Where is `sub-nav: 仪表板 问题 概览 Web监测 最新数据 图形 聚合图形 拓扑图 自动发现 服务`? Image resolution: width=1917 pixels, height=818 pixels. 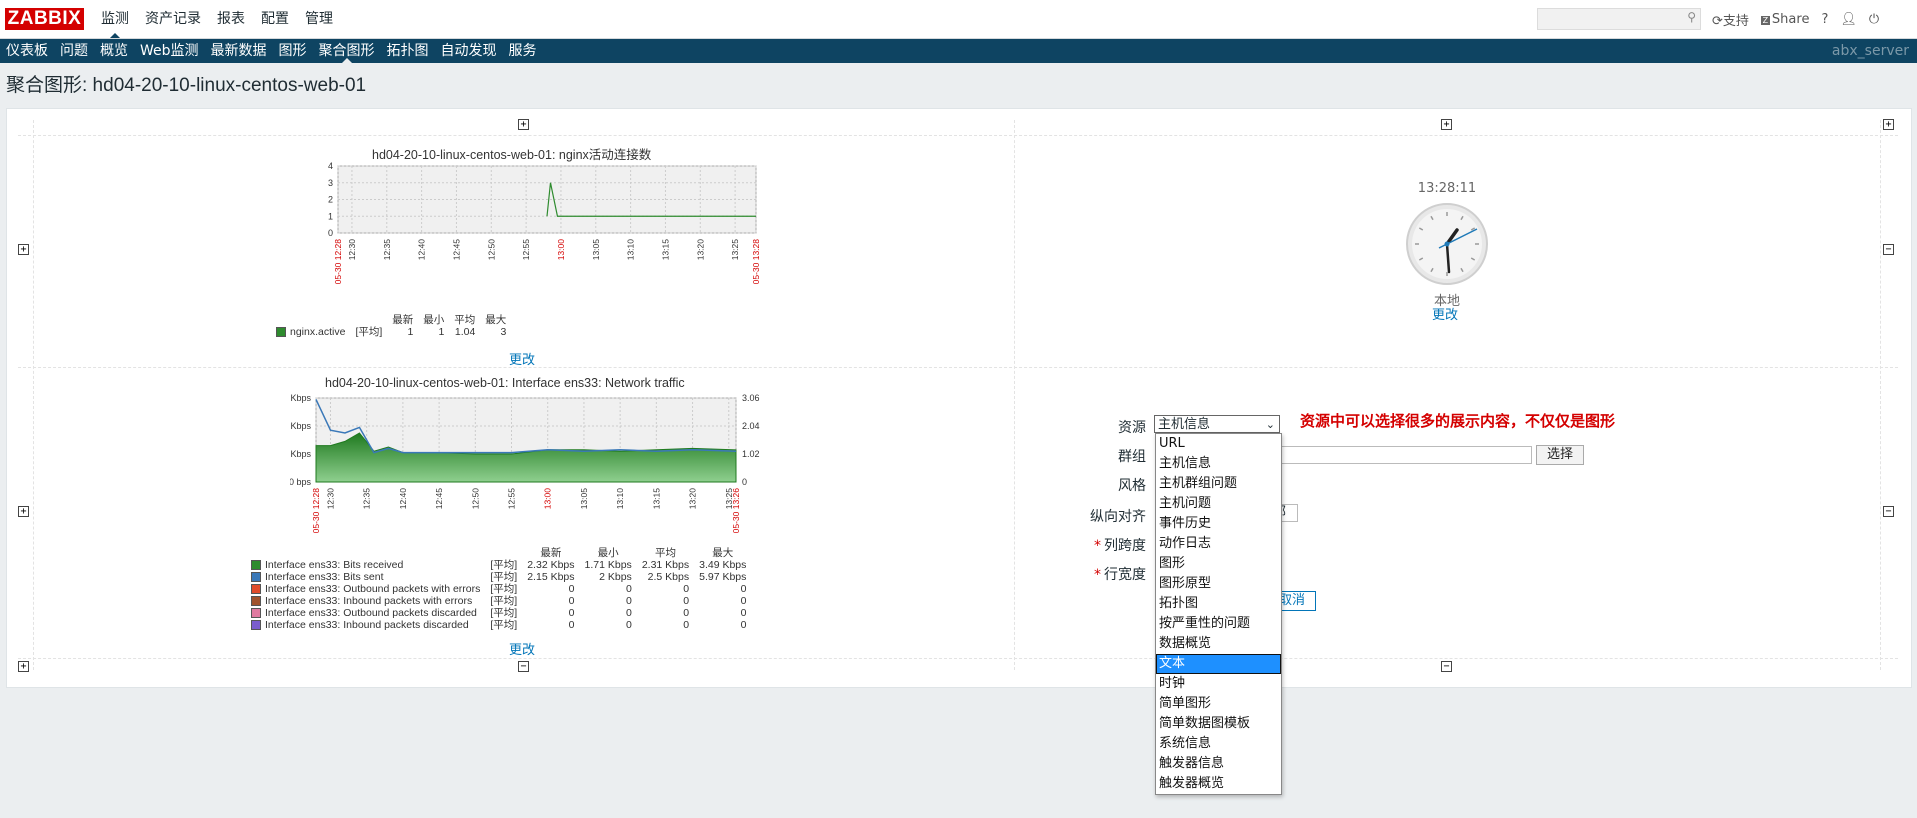
sub-nav: 仪表板 问题 概览 Web监测 最新数据 图形 聚合图形 拓扑图 自动发现 服务 is located at coordinates (271, 51).